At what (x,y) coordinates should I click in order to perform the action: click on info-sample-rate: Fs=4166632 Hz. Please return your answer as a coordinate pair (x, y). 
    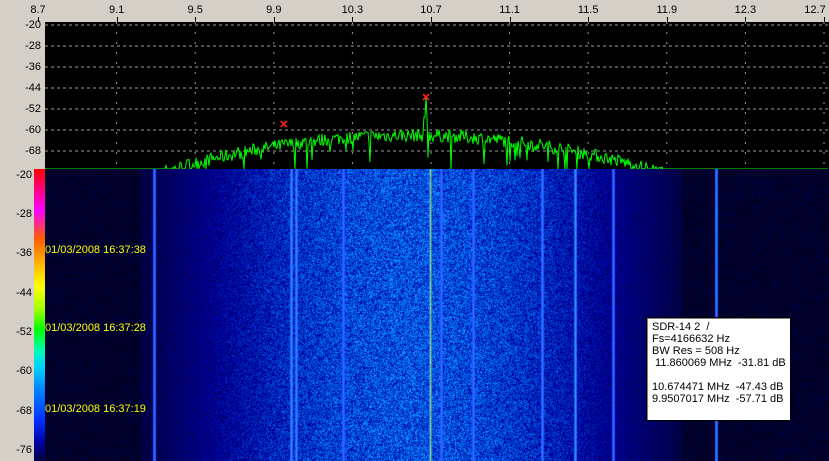
    Looking at the image, I should click on (691, 339).